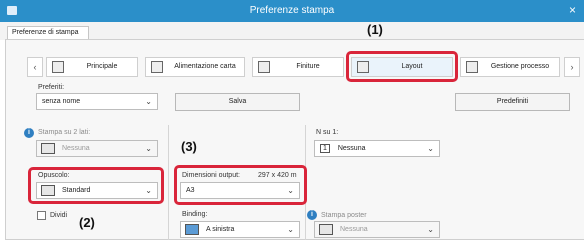 This screenshot has height=240, width=584. What do you see at coordinates (572, 67) in the screenshot?
I see `nav-next-button: ›` at bounding box center [572, 67].